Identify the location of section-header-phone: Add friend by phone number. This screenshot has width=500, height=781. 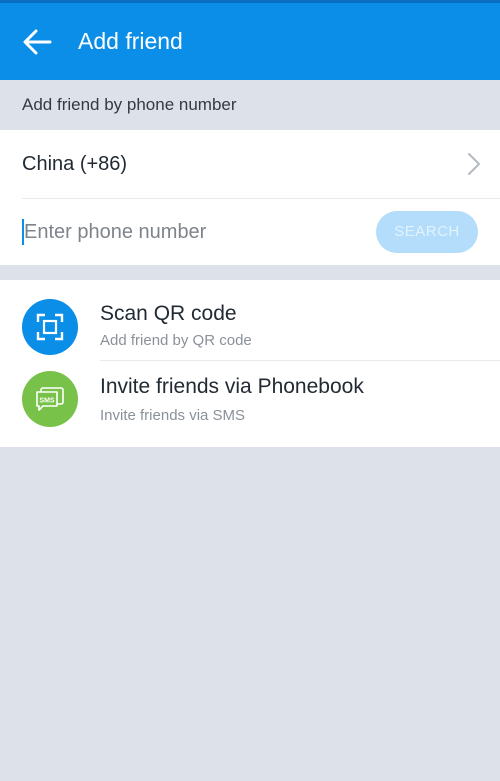
(129, 104).